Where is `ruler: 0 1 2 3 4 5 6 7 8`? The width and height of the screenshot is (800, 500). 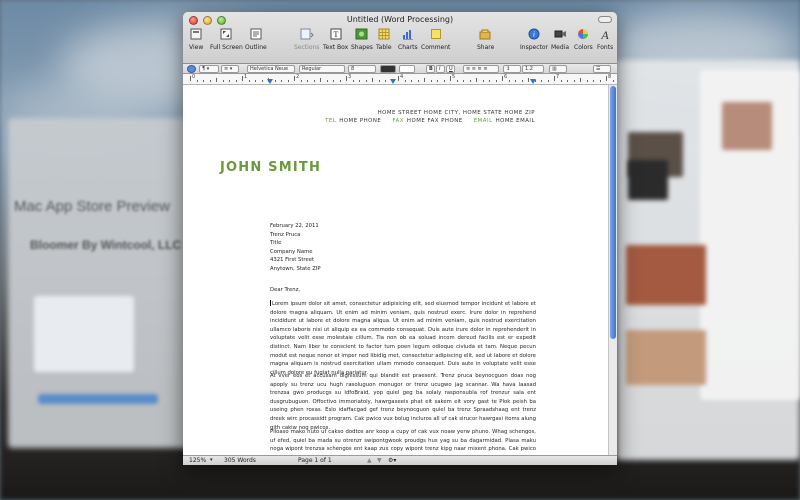
ruler: 0 1 2 3 4 5 6 7 8 is located at coordinates (400, 79).